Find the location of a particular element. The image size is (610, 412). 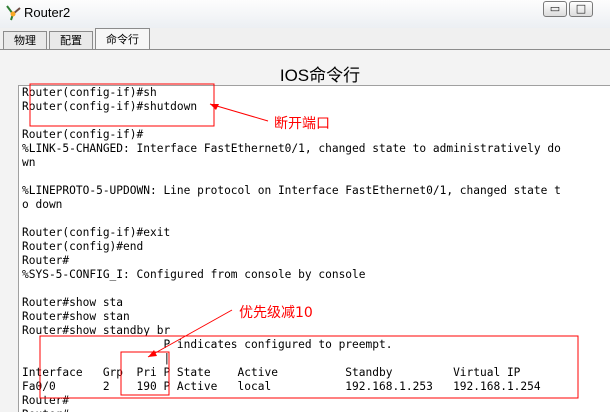

minimize-button: ▭ is located at coordinates (555, 9).